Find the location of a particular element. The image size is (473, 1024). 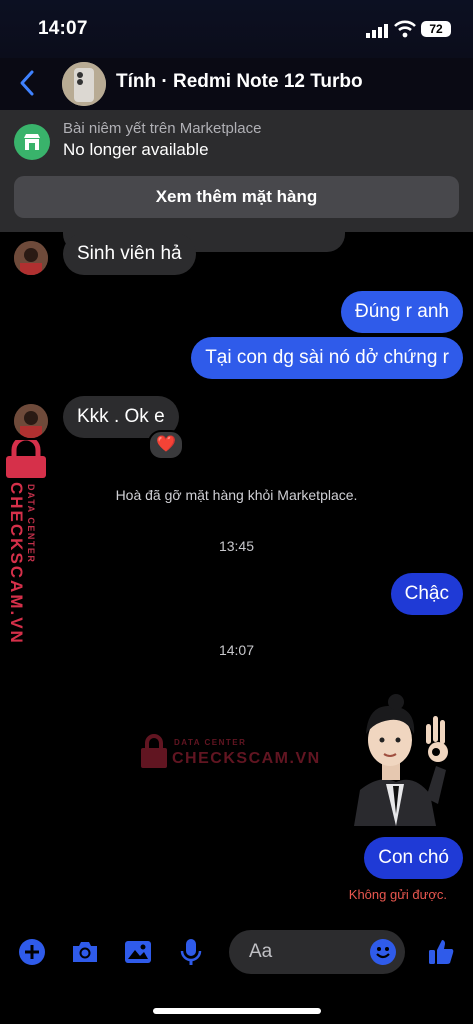

message-bubble: Đúng r anh is located at coordinates (401, 312).